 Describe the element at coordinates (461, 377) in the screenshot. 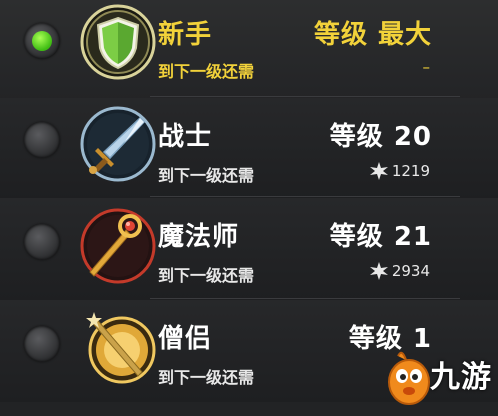

I see `watermark-text: 九游` at that location.